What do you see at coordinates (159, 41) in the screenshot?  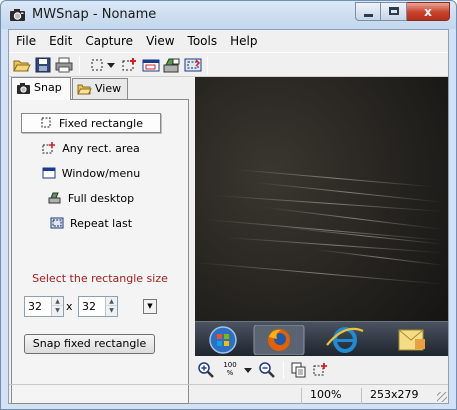 I see `menu-view: View` at bounding box center [159, 41].